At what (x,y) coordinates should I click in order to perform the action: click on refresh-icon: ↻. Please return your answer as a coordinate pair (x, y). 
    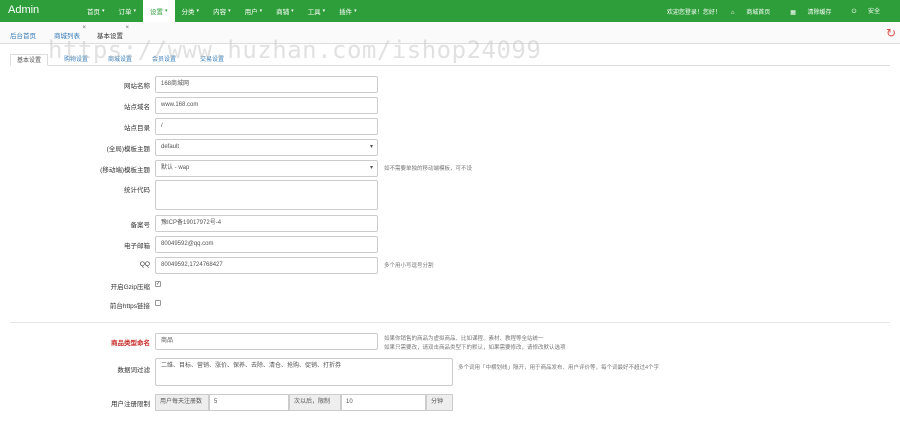
    Looking at the image, I should click on (891, 33).